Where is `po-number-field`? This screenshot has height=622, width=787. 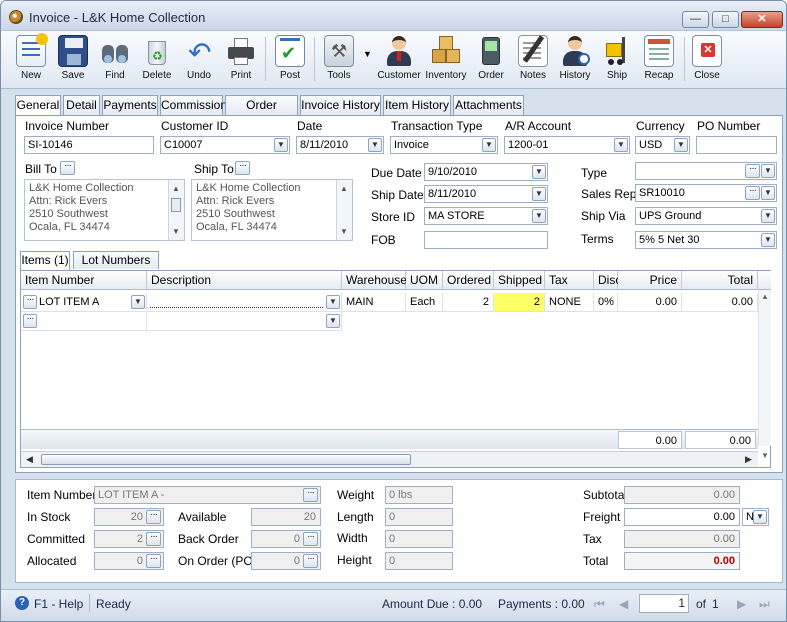
po-number-field is located at coordinates (736, 145).